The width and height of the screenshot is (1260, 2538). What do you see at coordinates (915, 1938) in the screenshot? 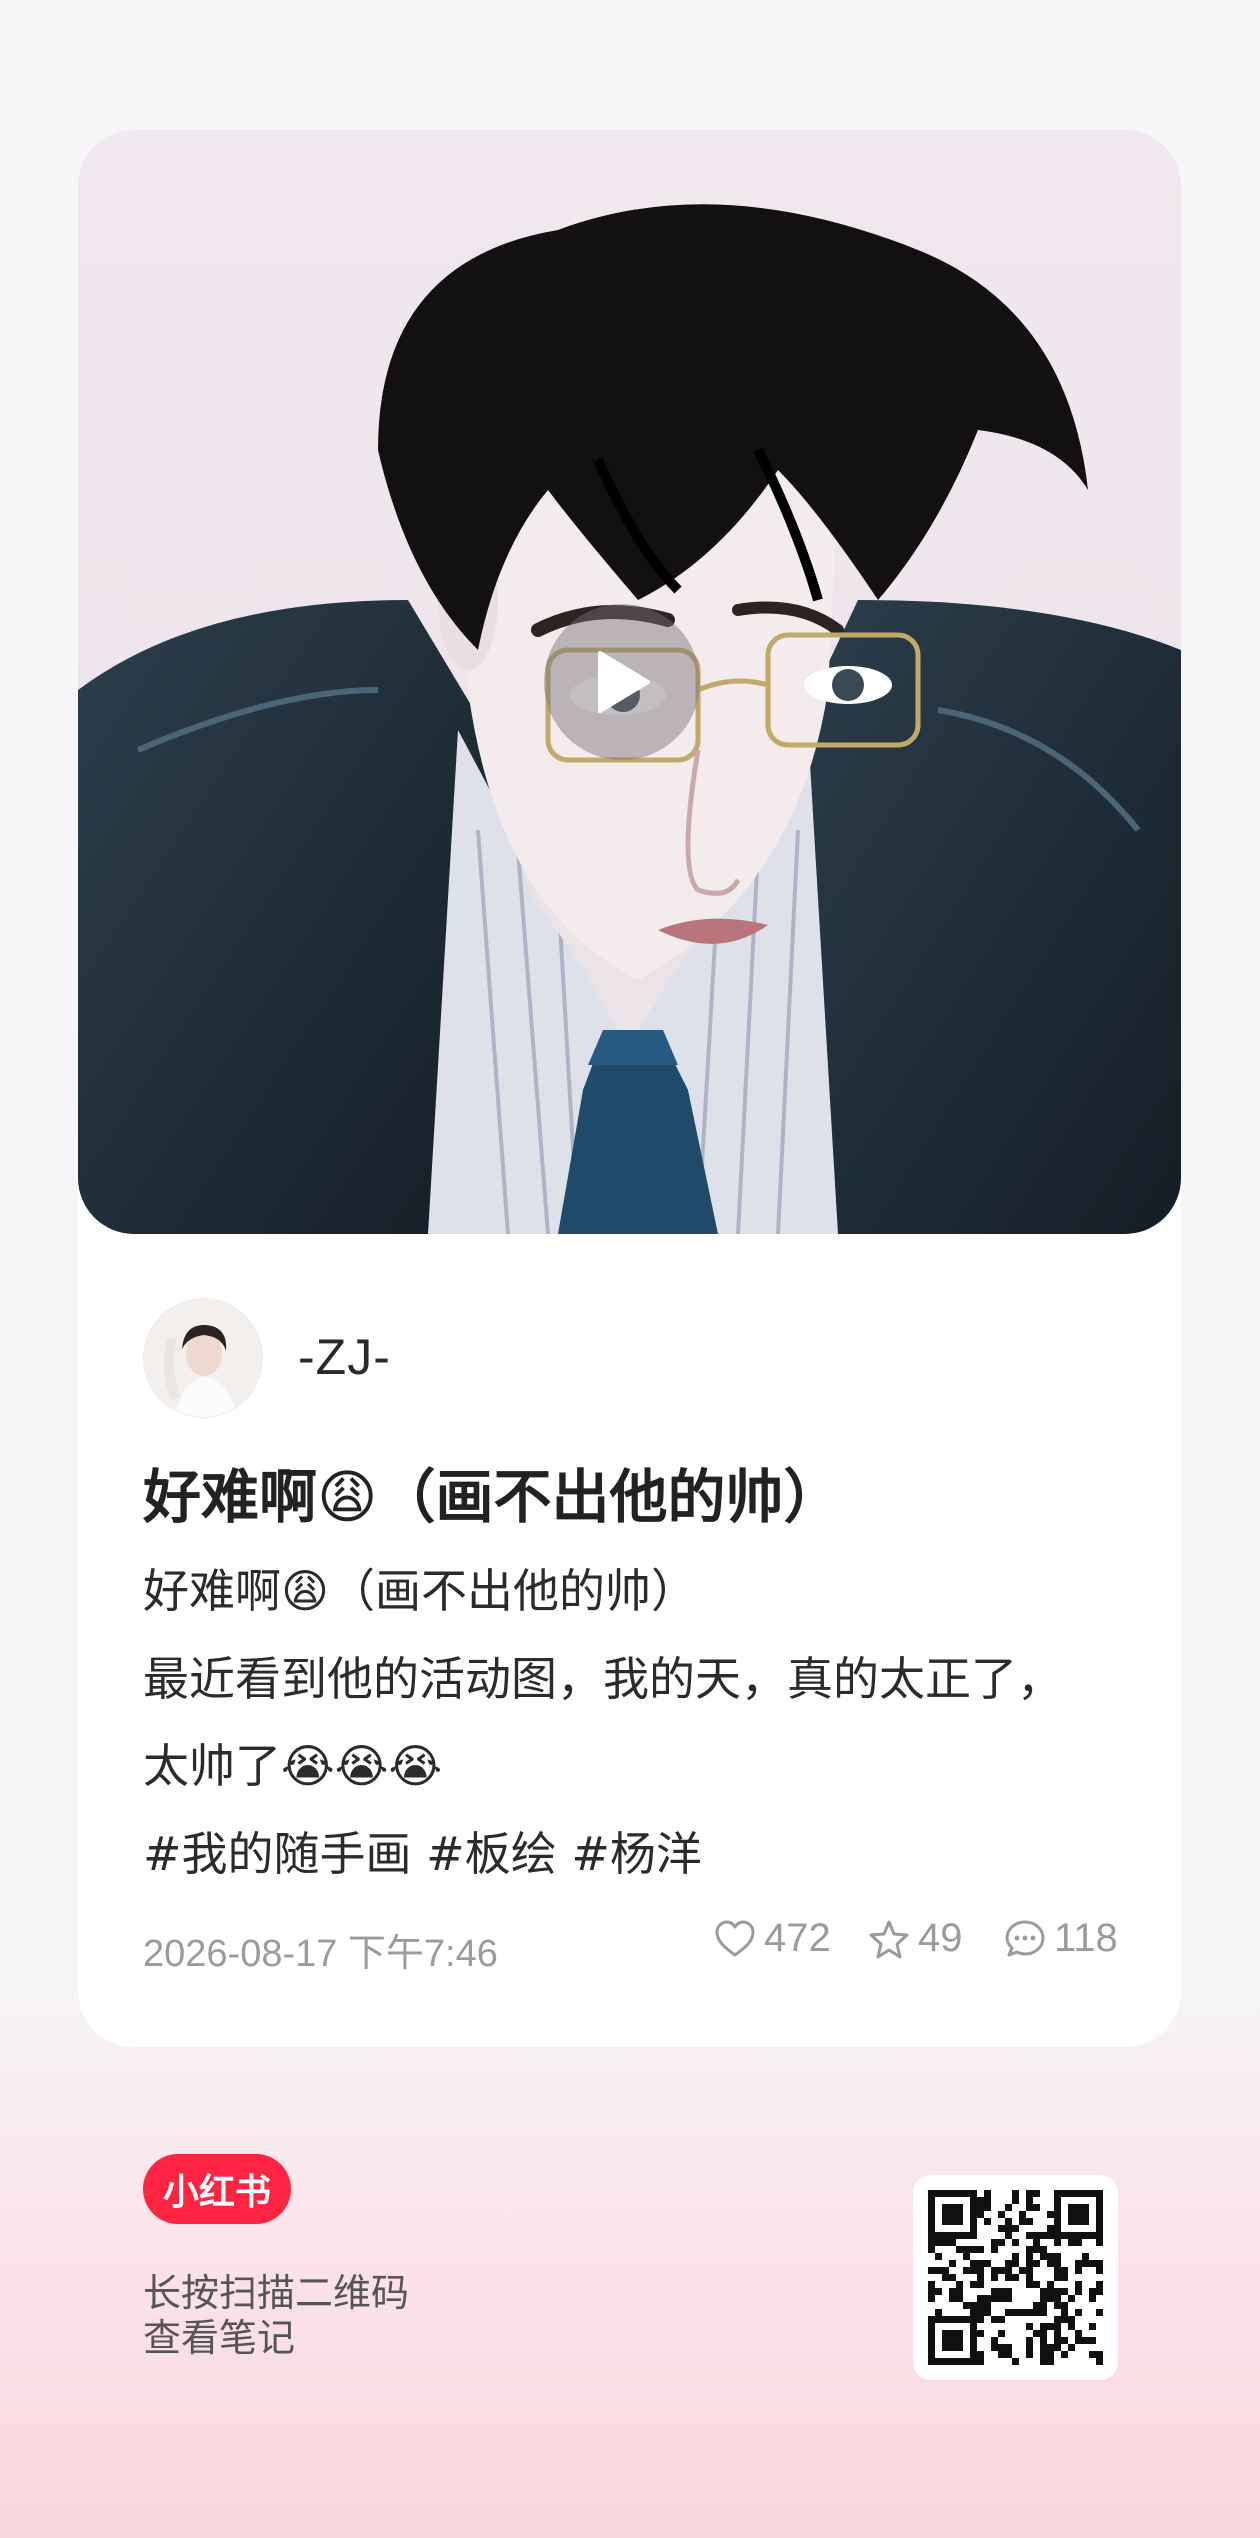
I see `star-stat: 49` at bounding box center [915, 1938].